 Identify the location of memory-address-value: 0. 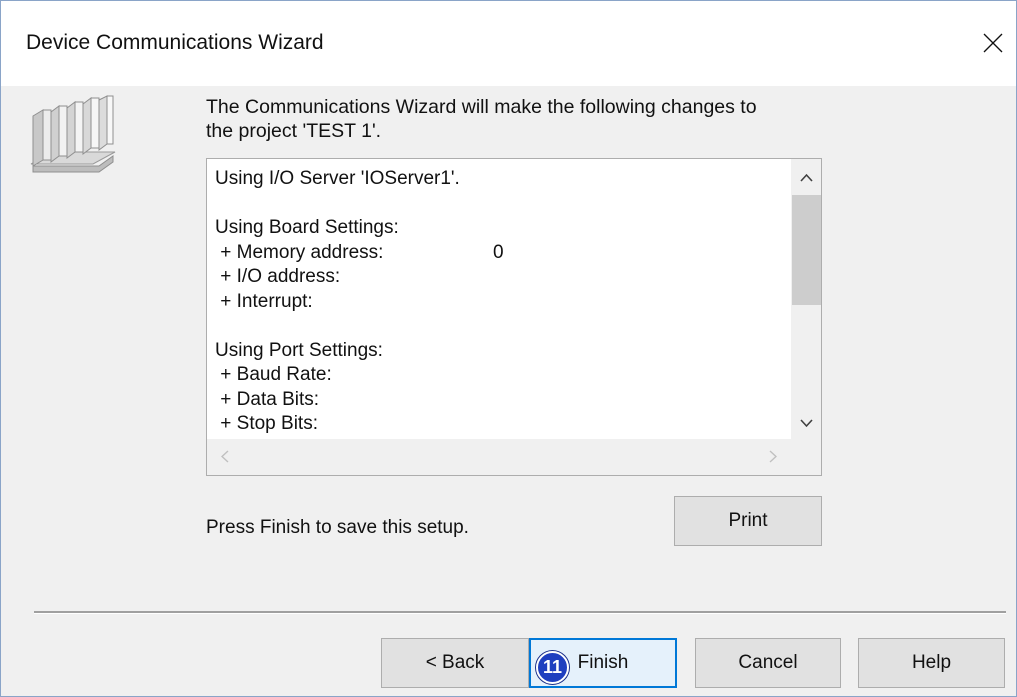
(498, 252).